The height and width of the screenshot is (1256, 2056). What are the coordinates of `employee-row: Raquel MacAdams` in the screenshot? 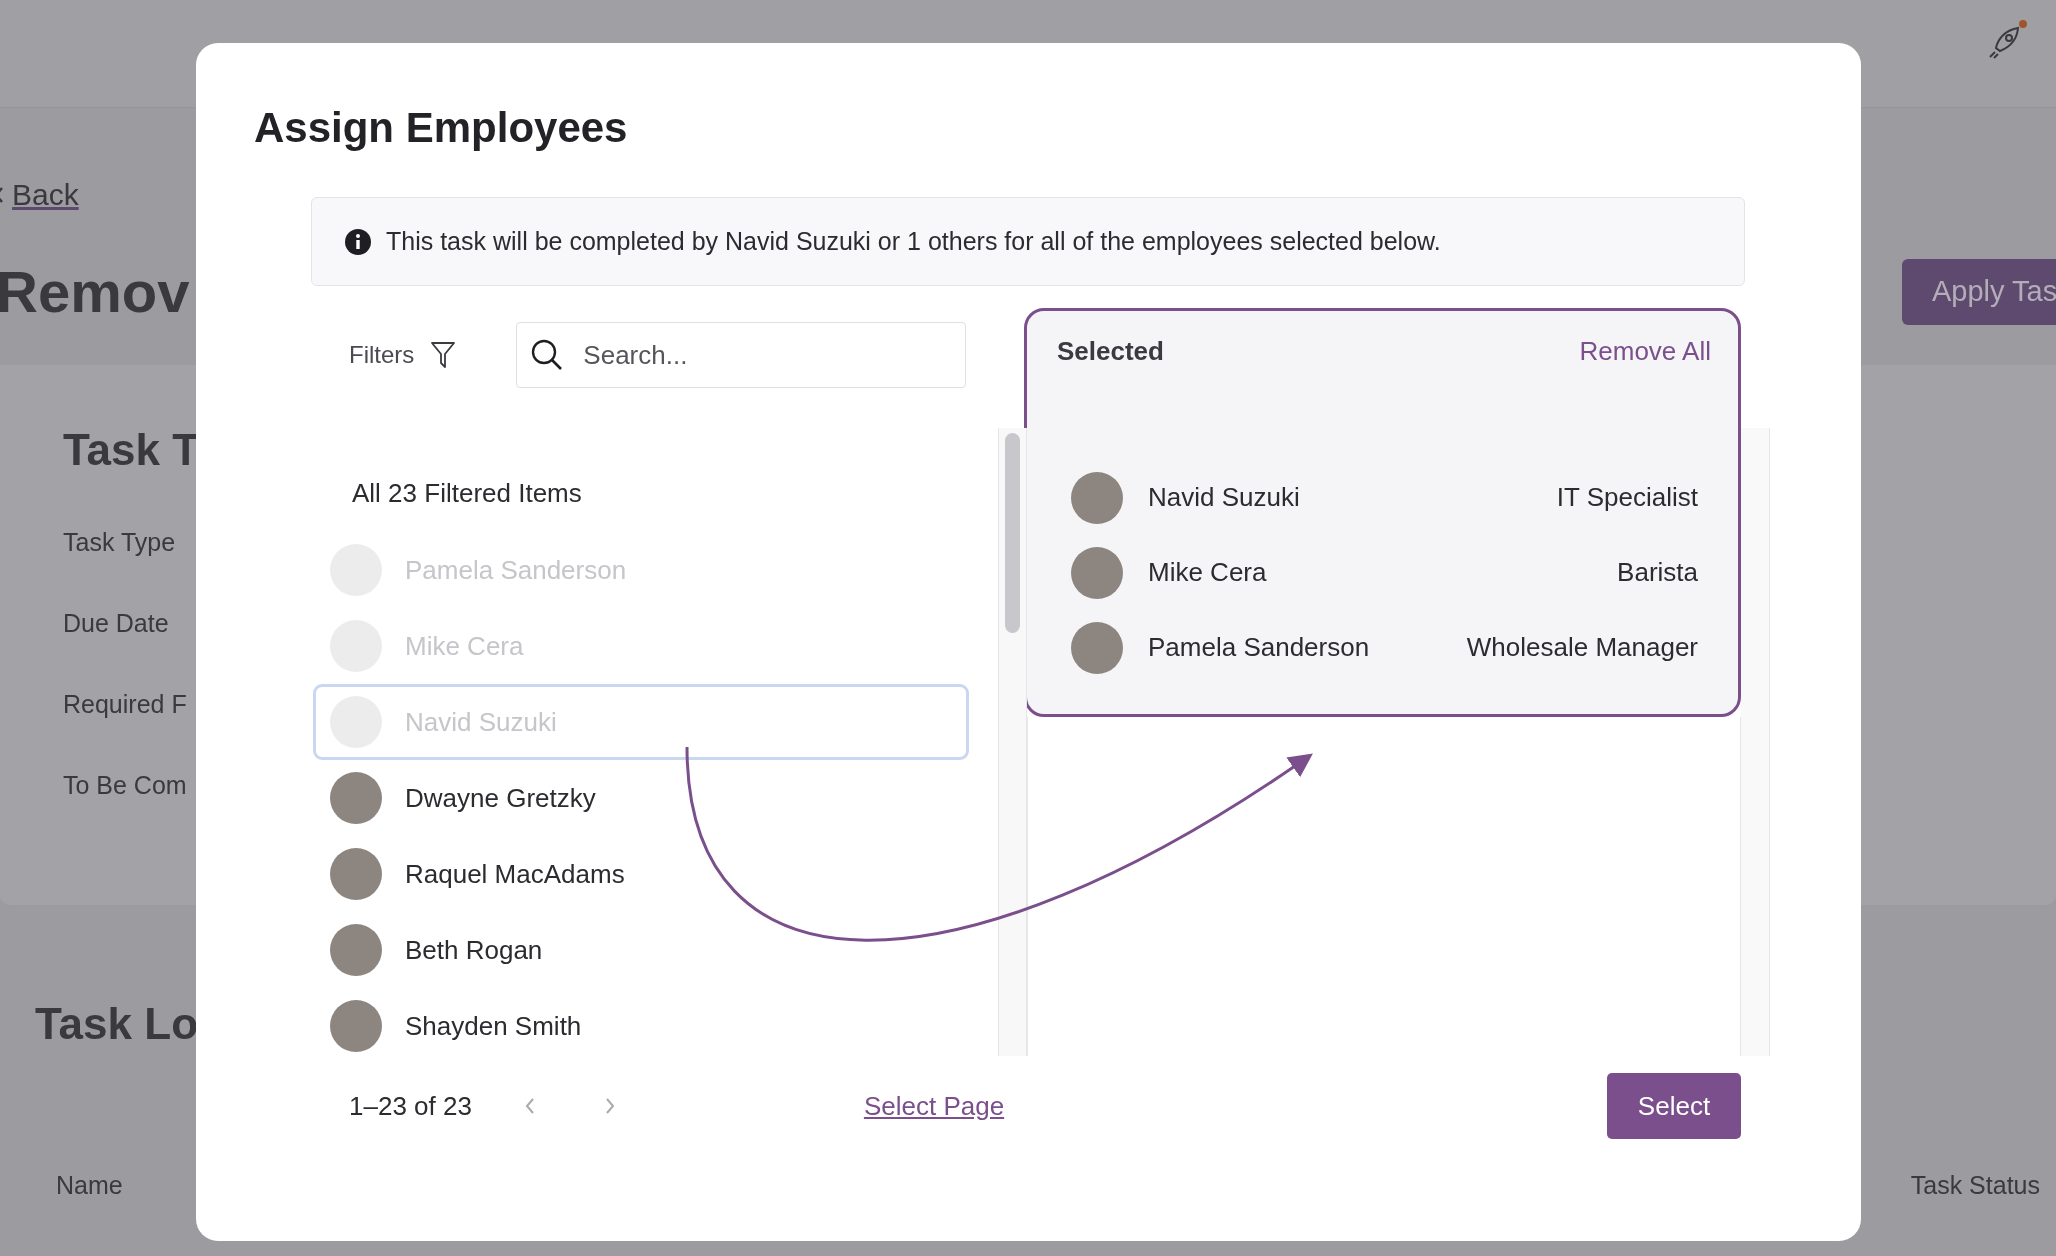 It's located at (641, 874).